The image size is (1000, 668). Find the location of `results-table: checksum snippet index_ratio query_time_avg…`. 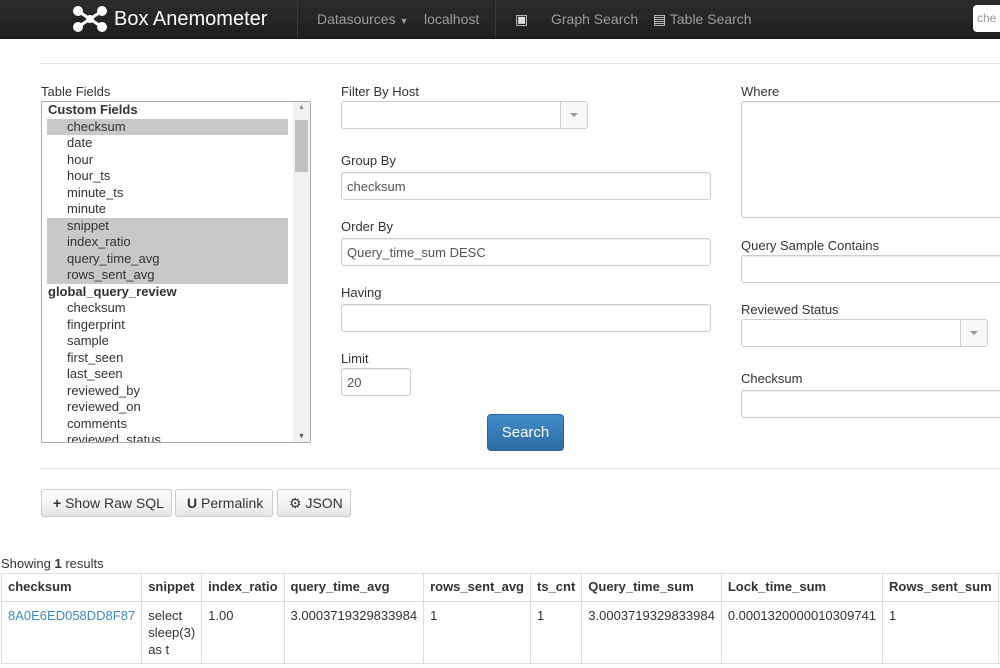

results-table: checksum snippet index_ratio query_time_avg… is located at coordinates (500, 618).